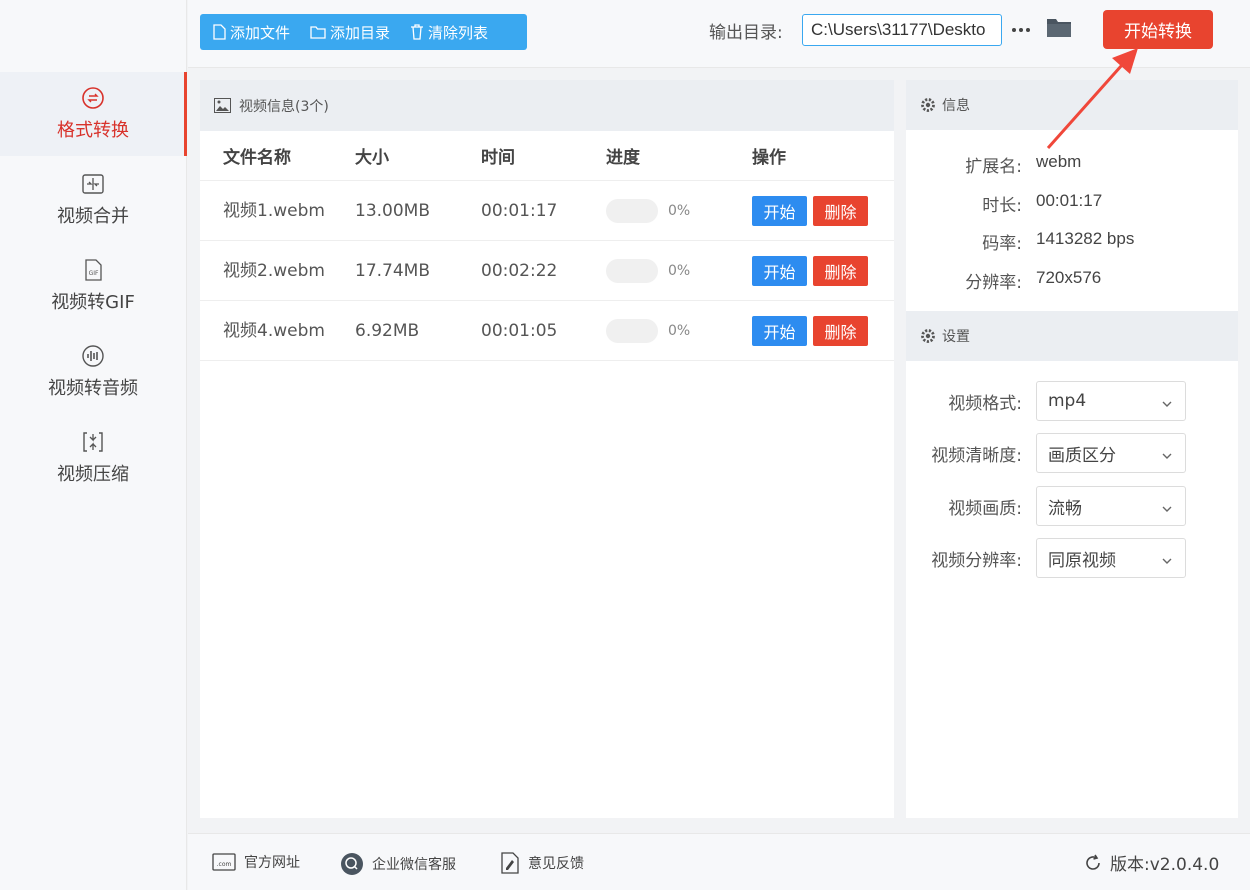 The image size is (1250, 890). I want to click on info-row-extension: 扩展名: webm, so click(1072, 163).